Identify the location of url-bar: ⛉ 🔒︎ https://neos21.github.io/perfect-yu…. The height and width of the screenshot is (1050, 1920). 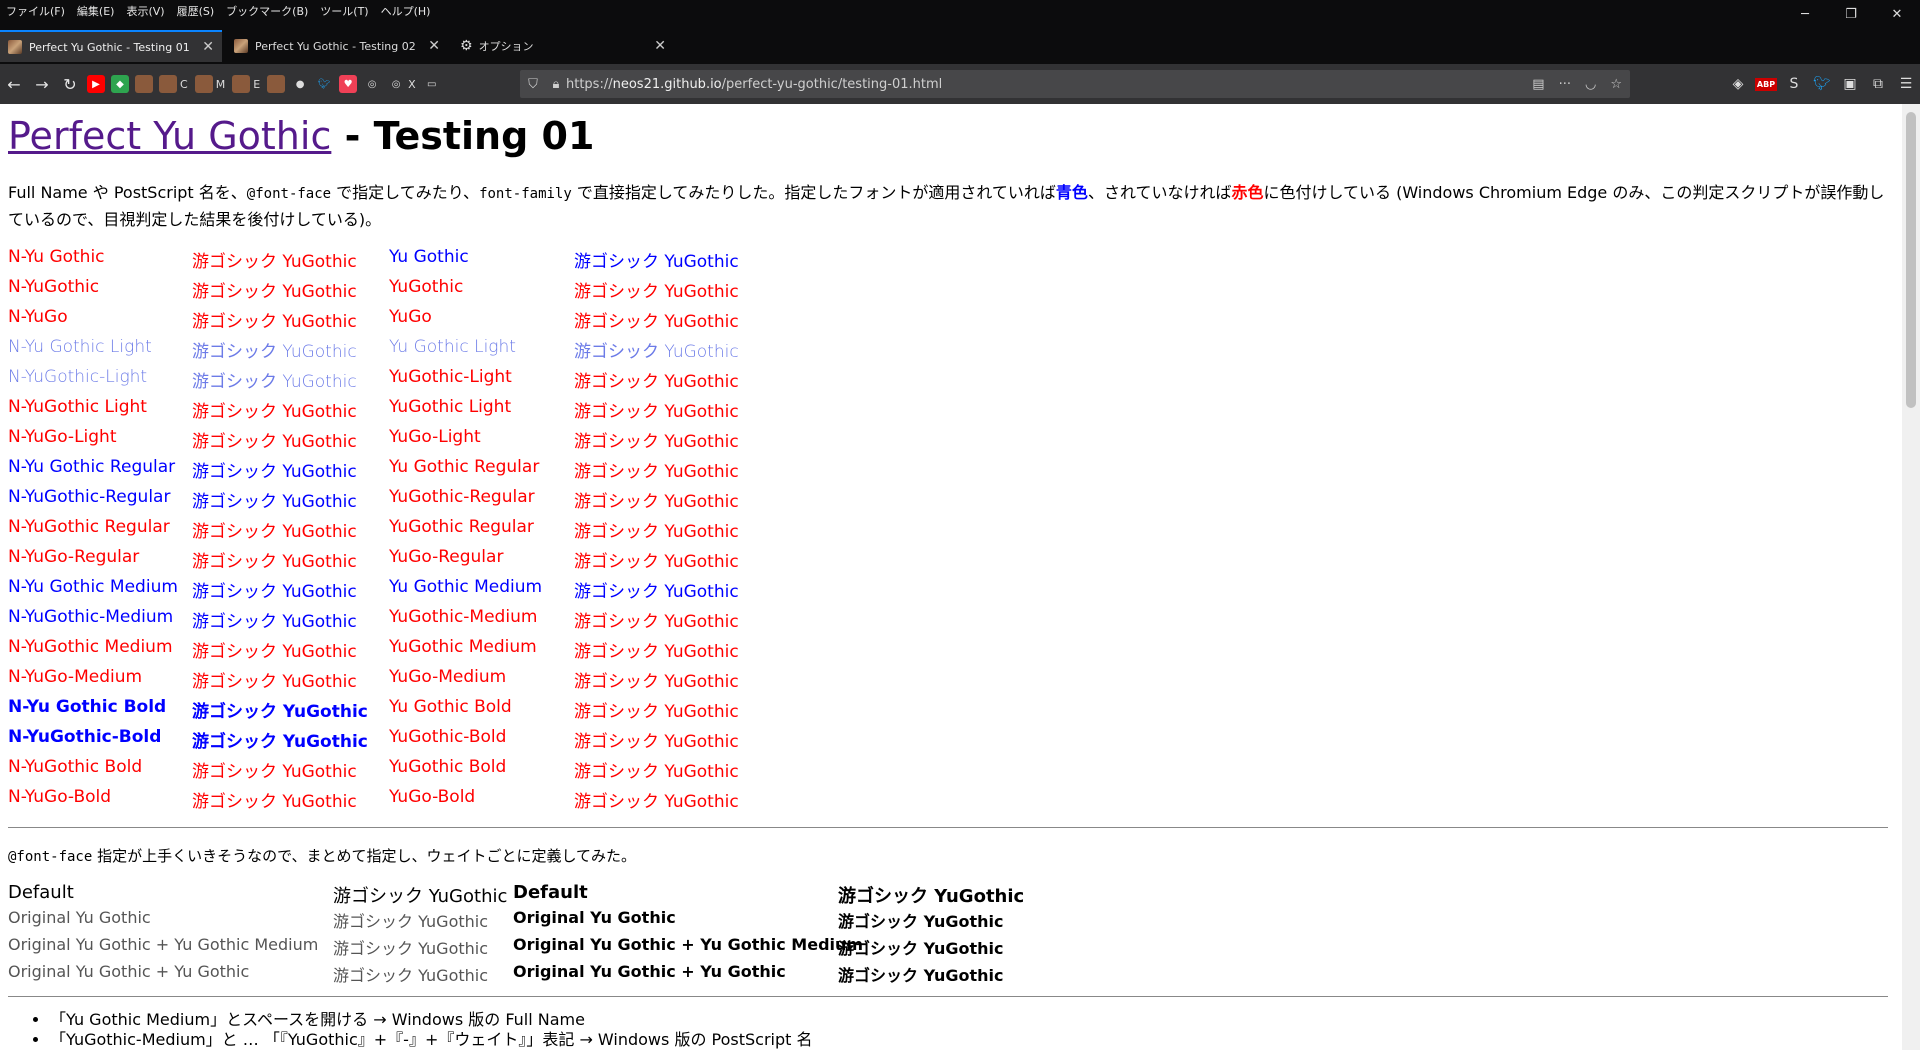
(1075, 84).